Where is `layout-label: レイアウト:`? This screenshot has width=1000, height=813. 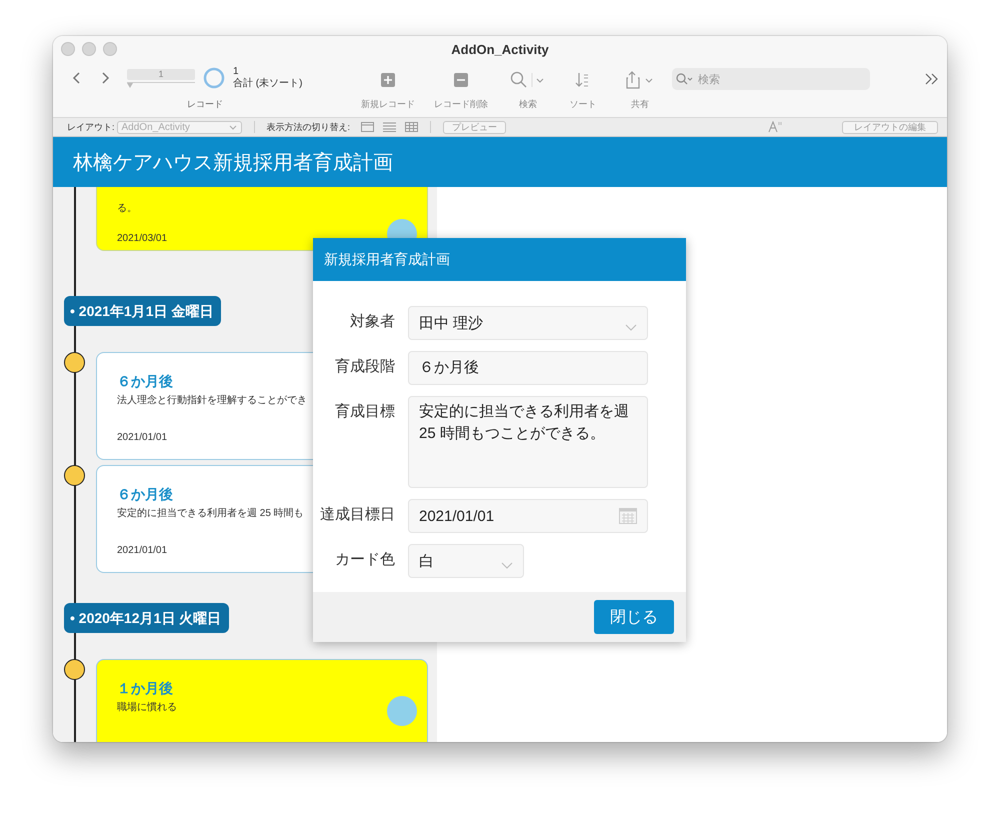 layout-label: レイアウト: is located at coordinates (91, 127).